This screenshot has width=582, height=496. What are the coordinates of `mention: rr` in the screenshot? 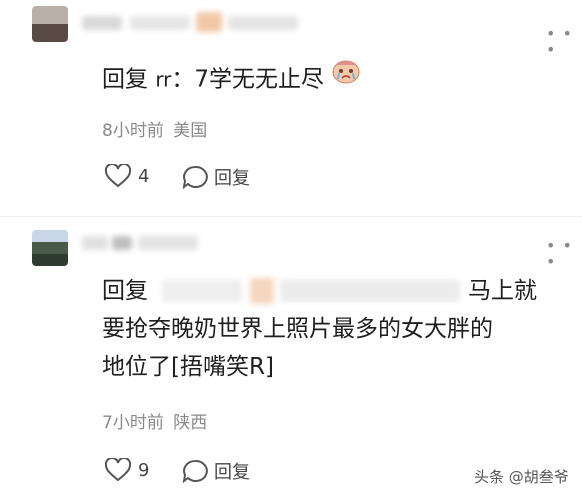 It's located at (163, 80).